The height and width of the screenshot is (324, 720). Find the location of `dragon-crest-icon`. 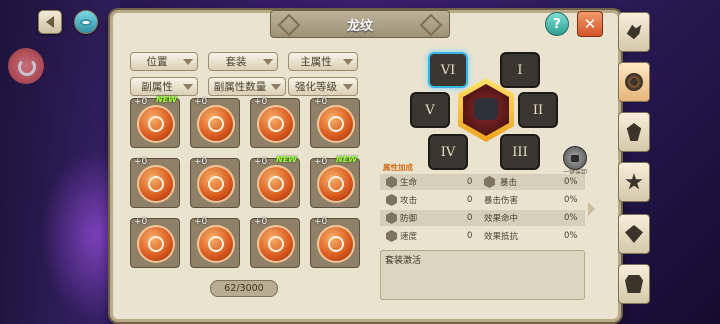

dragon-crest-icon is located at coordinates (634, 132).